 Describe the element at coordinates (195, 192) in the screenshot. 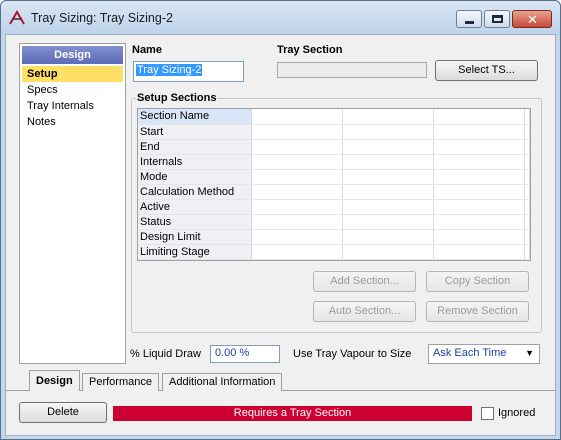

I see `row-header-calculation-method: Calculation Method` at that location.